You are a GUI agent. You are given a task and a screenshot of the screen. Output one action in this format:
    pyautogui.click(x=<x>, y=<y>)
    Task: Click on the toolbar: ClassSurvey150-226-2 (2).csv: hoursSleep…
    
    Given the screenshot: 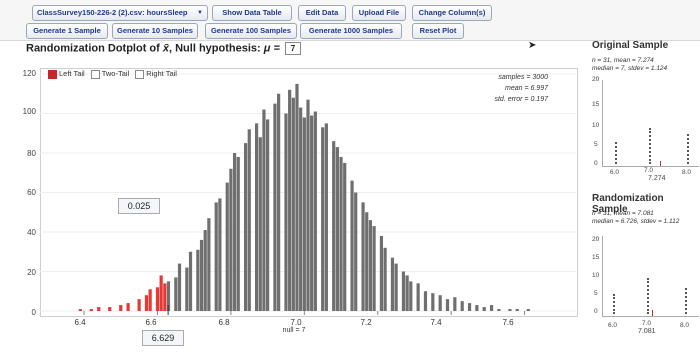 What is the action you would take?
    pyautogui.click(x=350, y=20)
    